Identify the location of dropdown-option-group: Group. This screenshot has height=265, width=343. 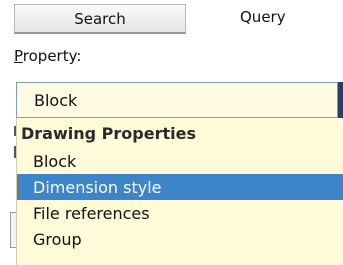
(180, 239).